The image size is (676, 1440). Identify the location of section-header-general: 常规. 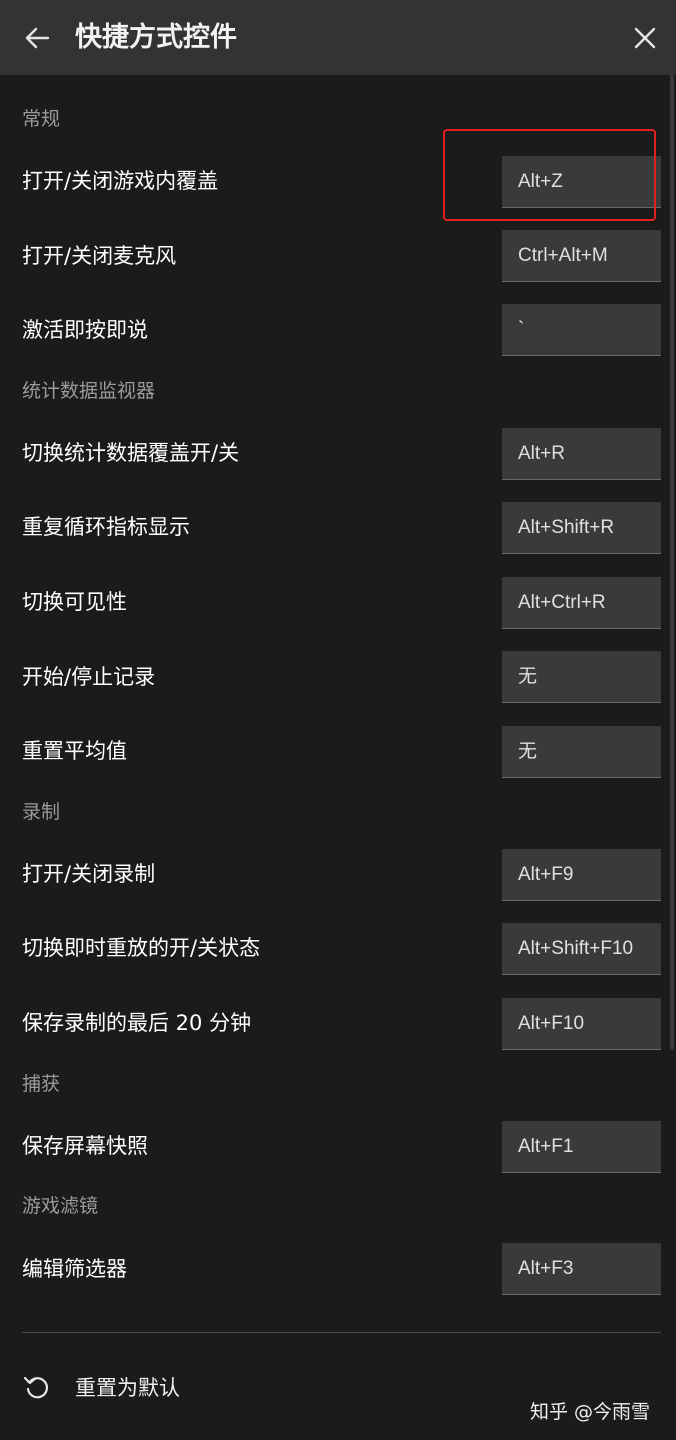
(41, 119).